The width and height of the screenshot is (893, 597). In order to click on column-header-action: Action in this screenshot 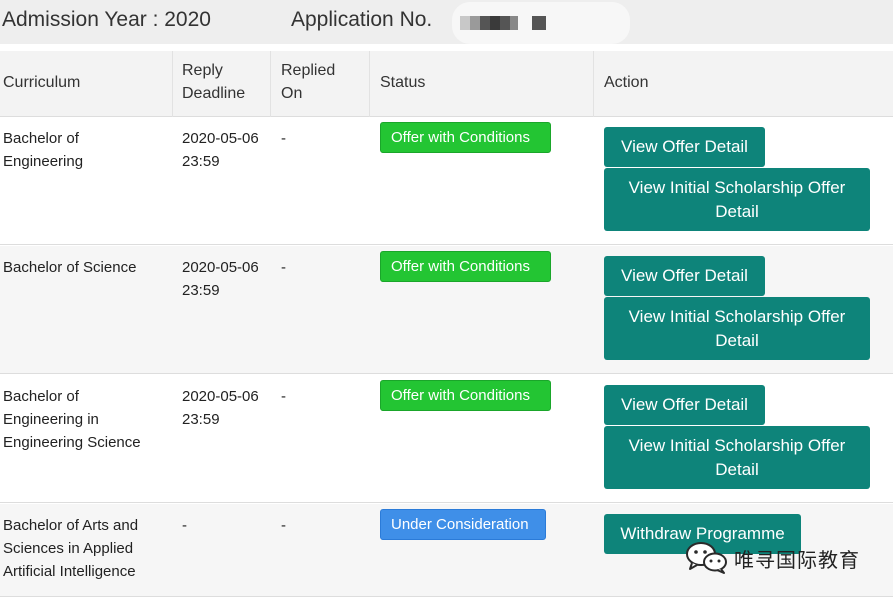, I will do `click(626, 82)`.